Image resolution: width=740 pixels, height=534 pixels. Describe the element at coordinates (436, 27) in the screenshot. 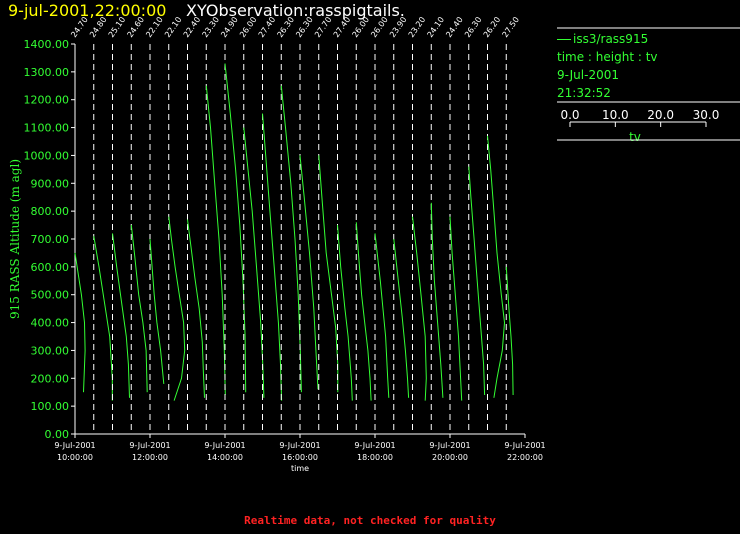

I see `profile-base-label: 24.10` at that location.